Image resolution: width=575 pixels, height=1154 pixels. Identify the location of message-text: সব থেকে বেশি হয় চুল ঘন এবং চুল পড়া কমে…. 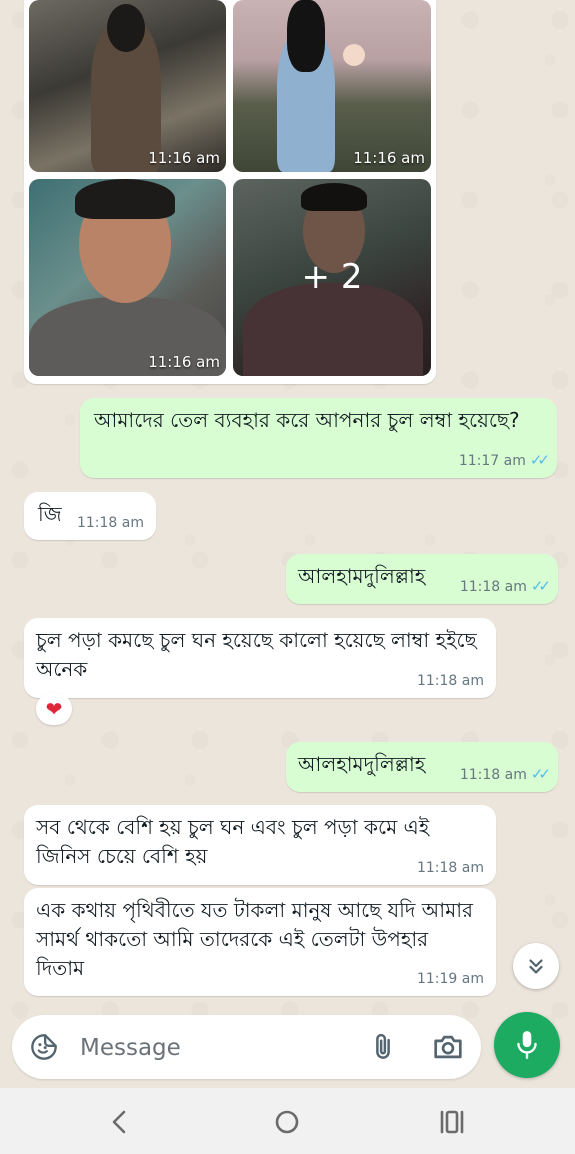
(233, 841).